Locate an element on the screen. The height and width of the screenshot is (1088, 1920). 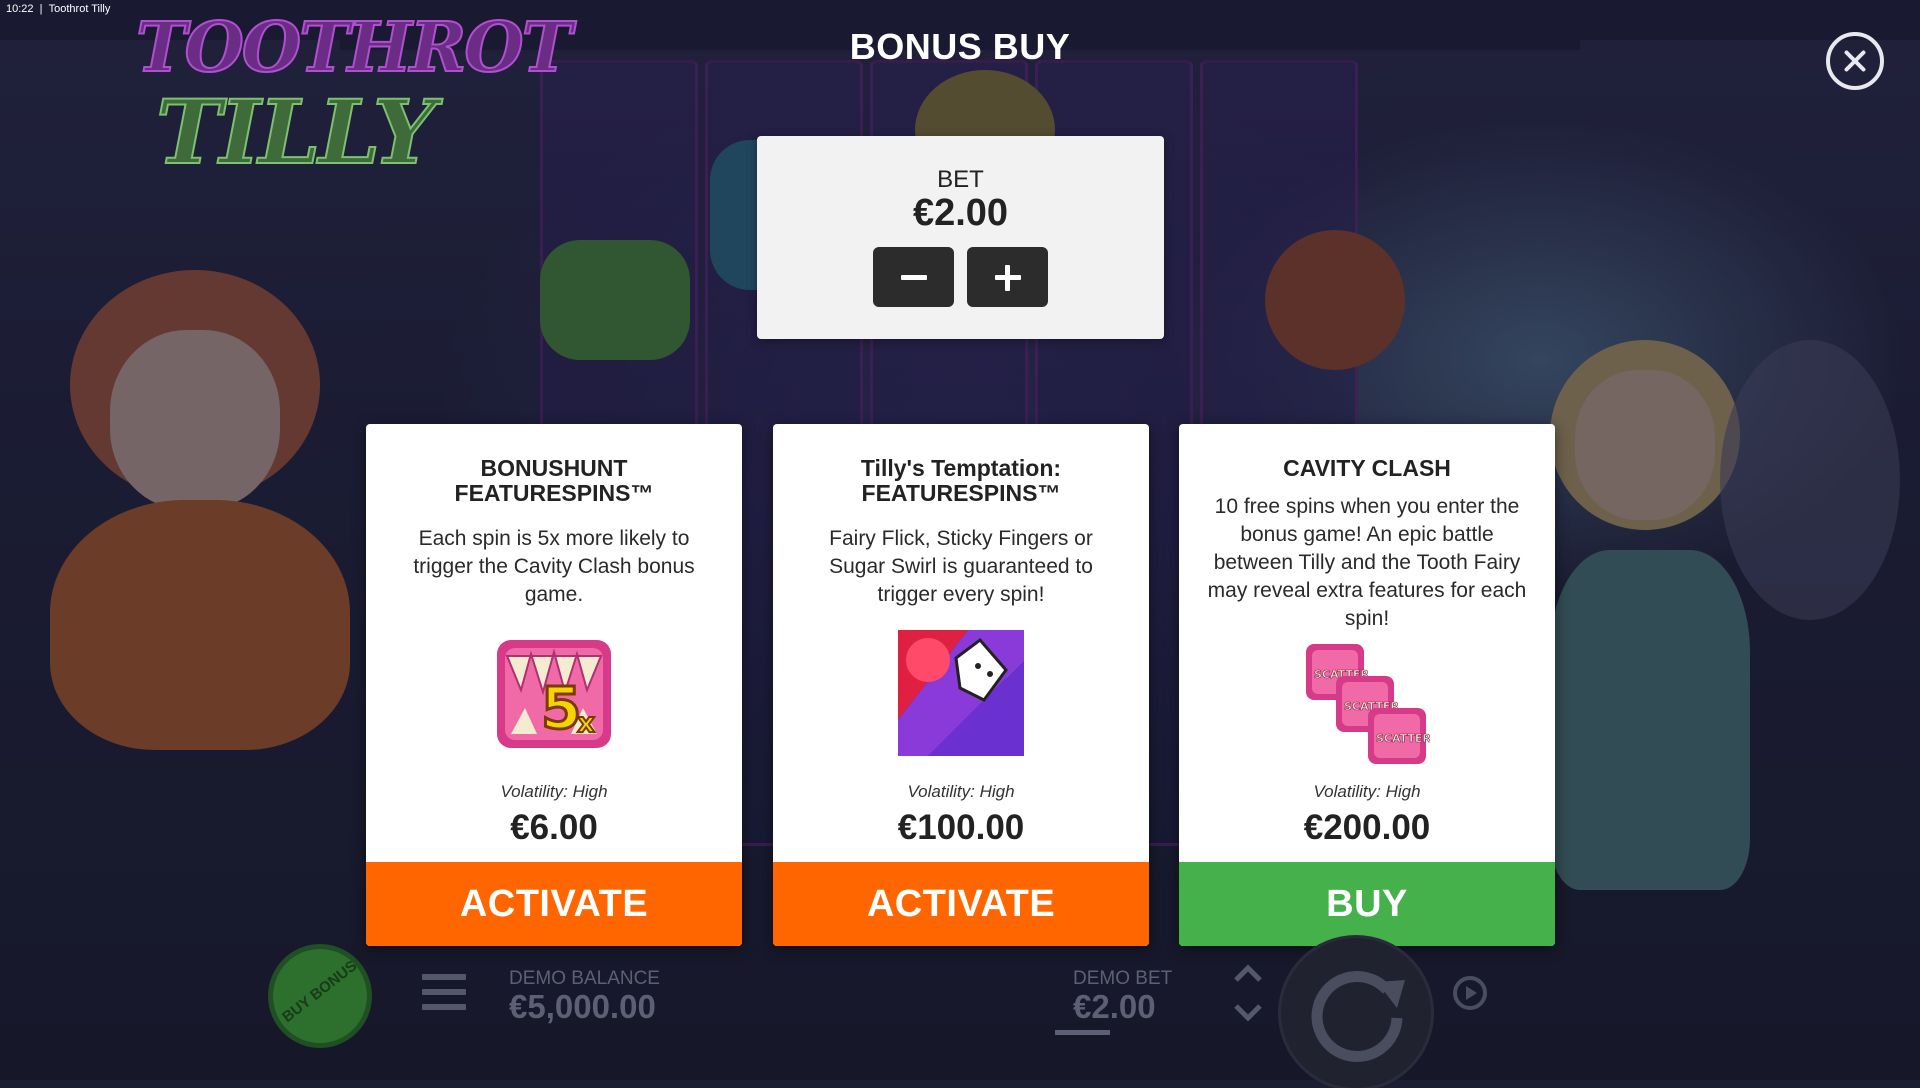
activate-tillys-temptation-button: ACTIVATE is located at coordinates (961, 904).